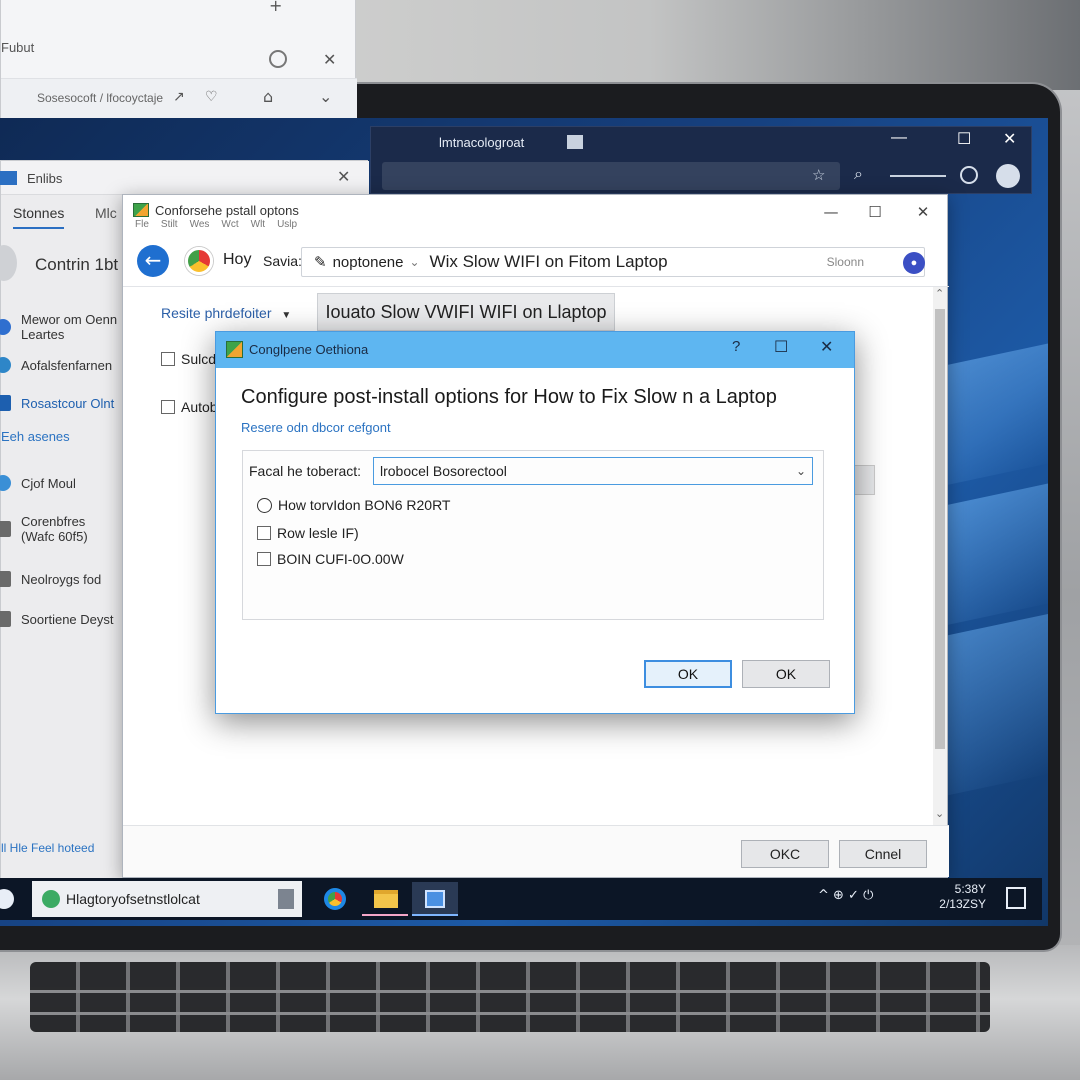 The image size is (1080, 1080). What do you see at coordinates (368, 262) in the screenshot?
I see `url-prefix: noptonene` at bounding box center [368, 262].